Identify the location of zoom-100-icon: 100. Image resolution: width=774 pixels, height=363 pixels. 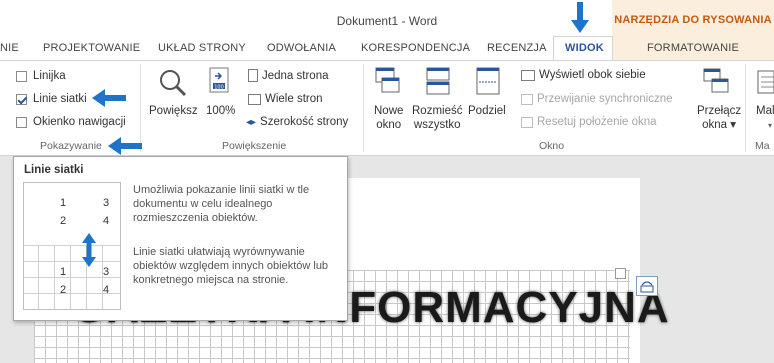
(220, 82).